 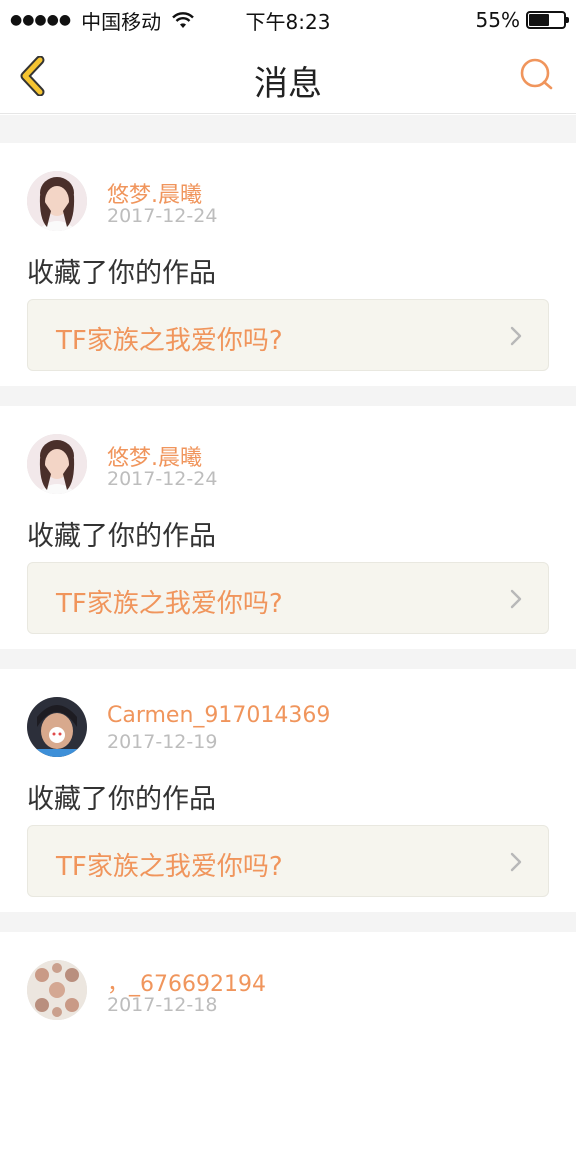 What do you see at coordinates (288, 20) in the screenshot?
I see `status-bar: ●●●●● 中国移动 下午8:23 55%` at bounding box center [288, 20].